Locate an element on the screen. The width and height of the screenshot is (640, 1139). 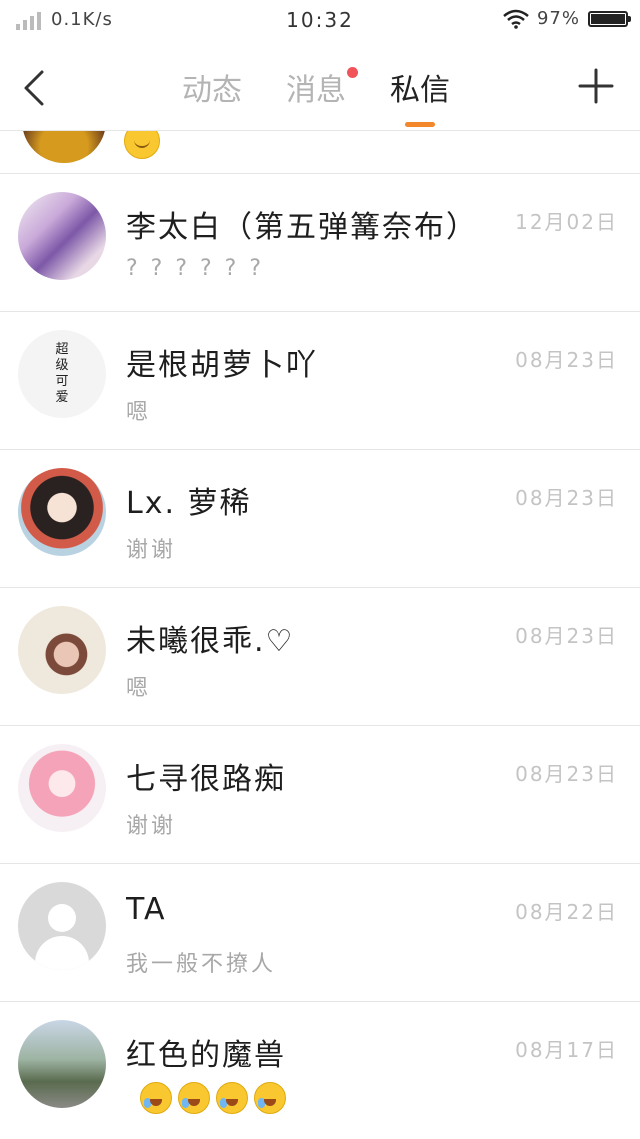
avatar-text: 爱 is located at coordinates (62, 397).